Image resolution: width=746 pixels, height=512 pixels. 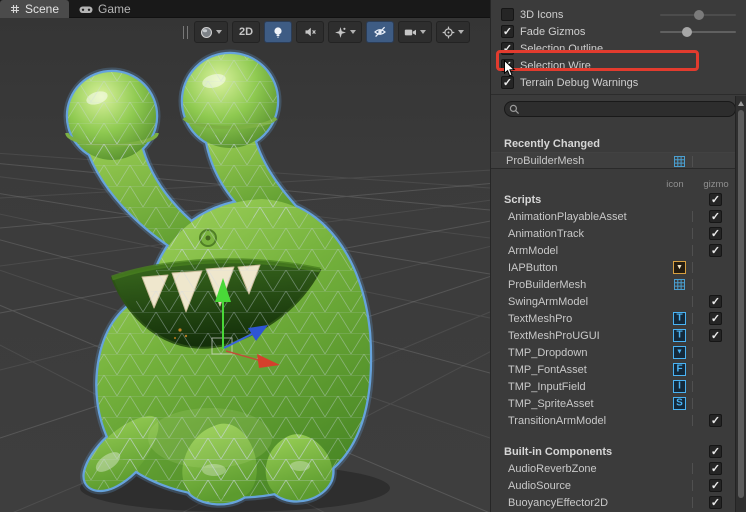 I want to click on camera-menu-button, so click(x=415, y=32).